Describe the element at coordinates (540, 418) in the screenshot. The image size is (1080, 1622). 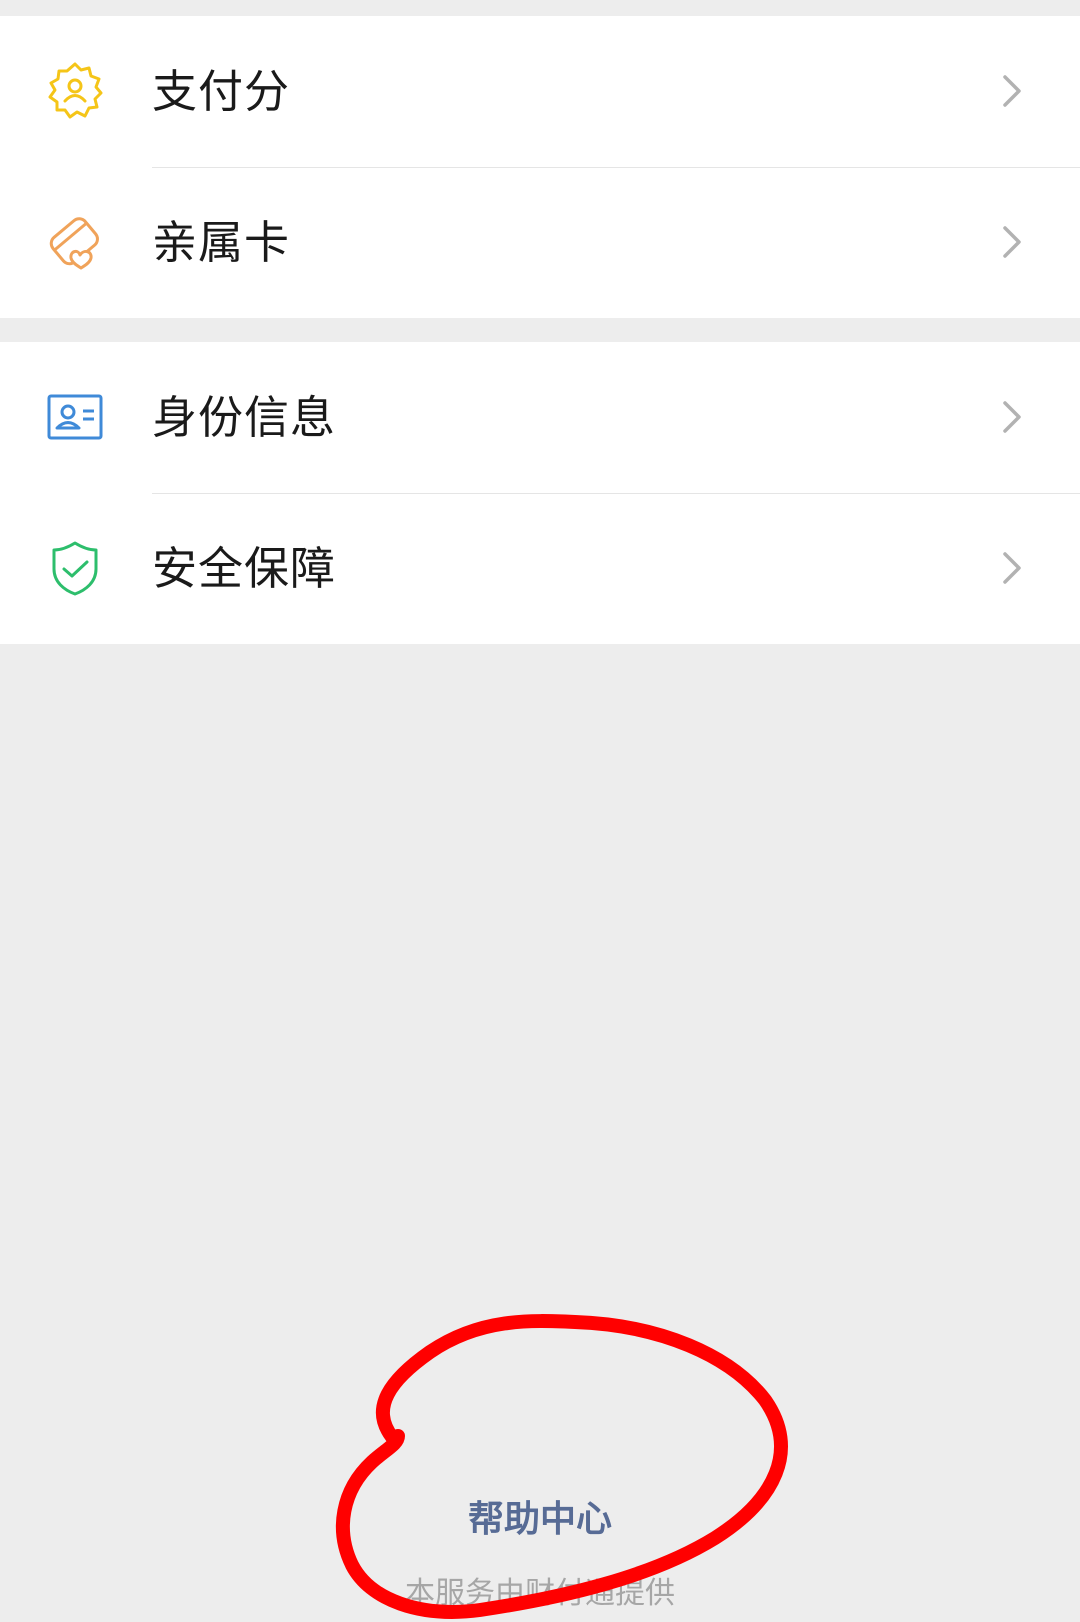
I see `menu-item-identity-info: 身份信息` at that location.